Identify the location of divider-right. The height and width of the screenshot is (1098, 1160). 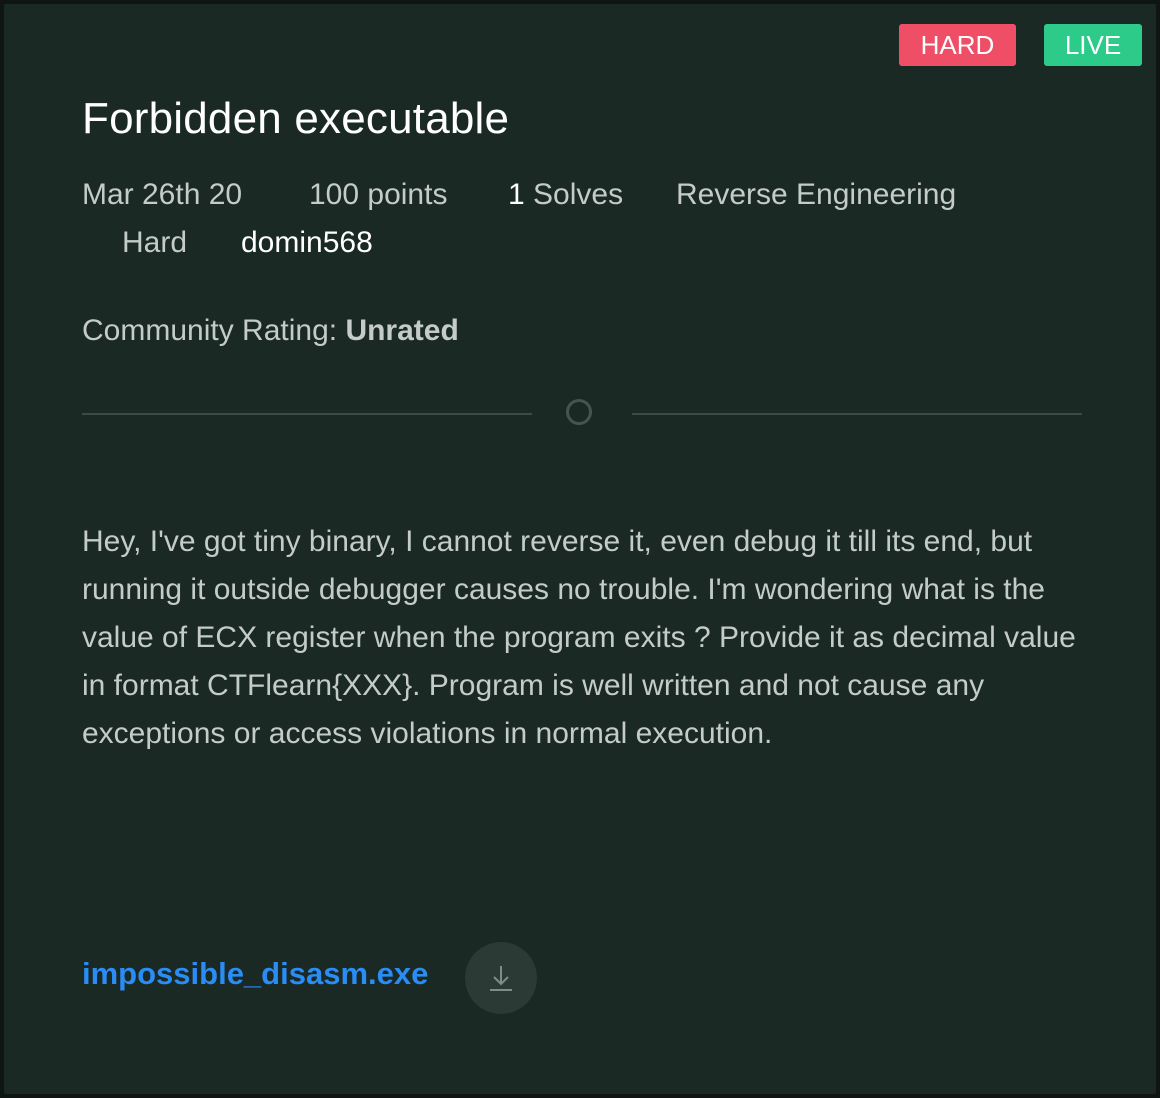
(857, 414).